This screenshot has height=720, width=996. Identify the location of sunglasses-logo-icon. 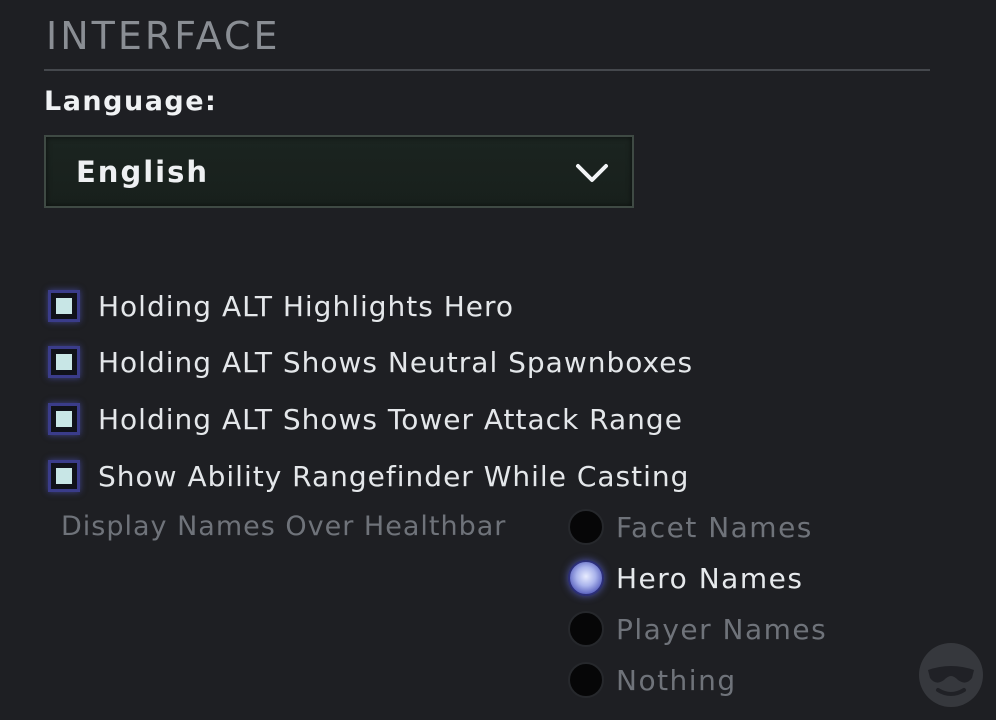
(951, 675).